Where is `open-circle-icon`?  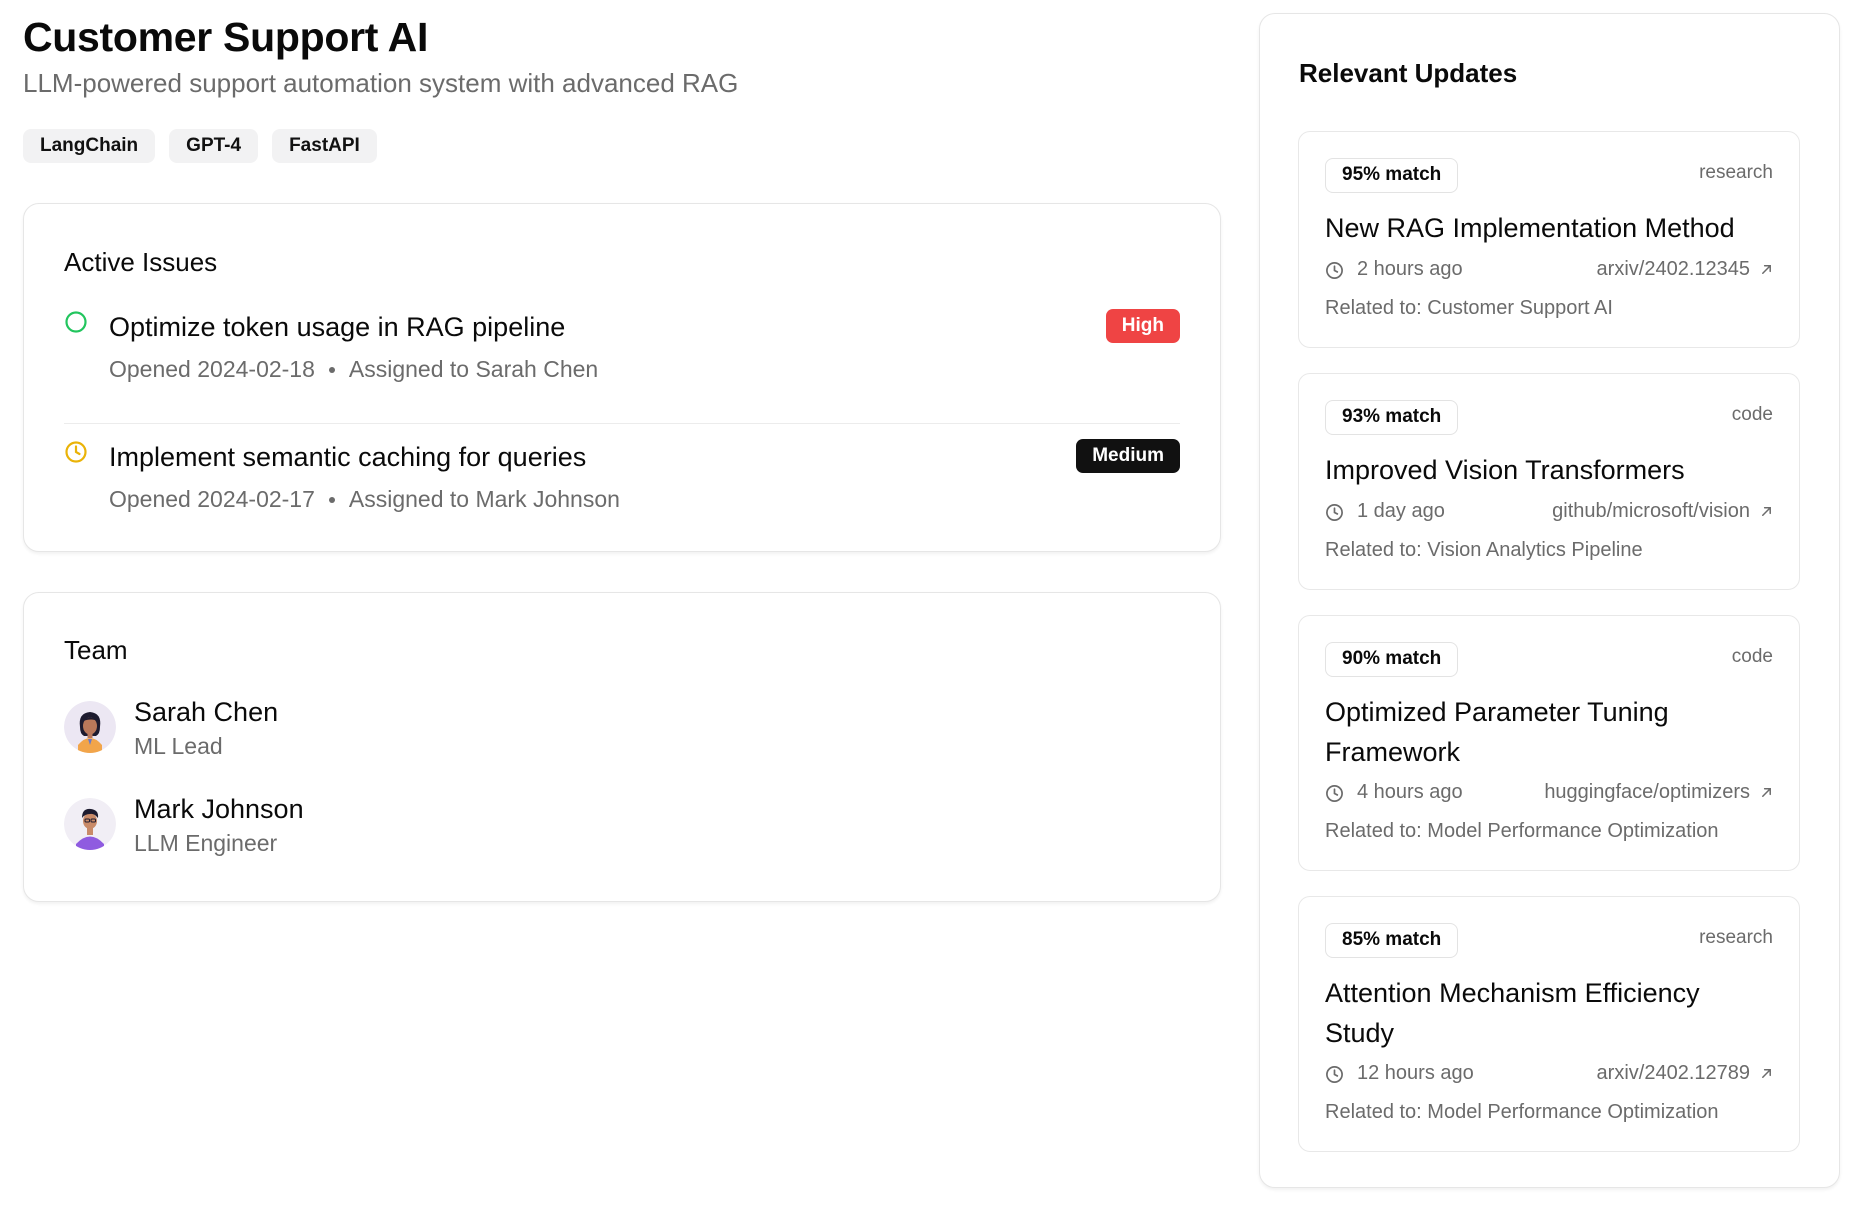 open-circle-icon is located at coordinates (76, 322).